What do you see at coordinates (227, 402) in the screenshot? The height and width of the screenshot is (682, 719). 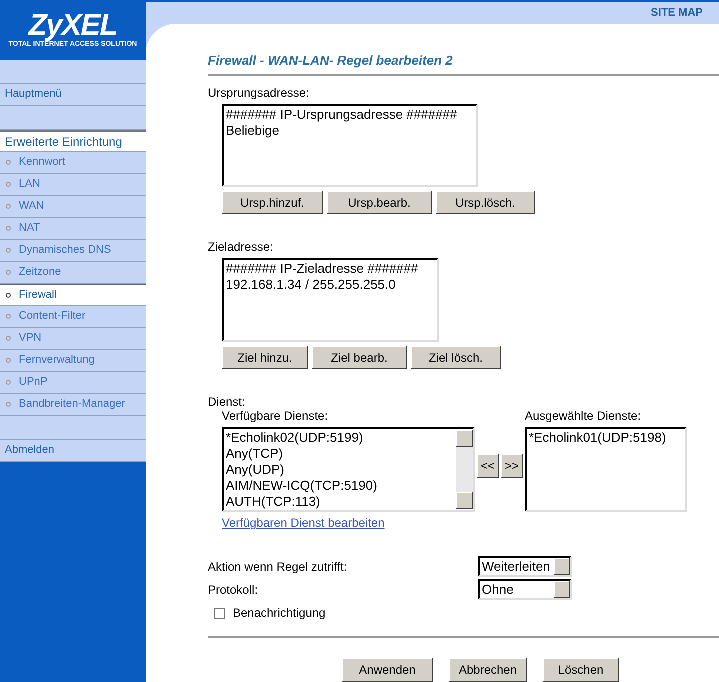 I see `field-label: Dienst:` at bounding box center [227, 402].